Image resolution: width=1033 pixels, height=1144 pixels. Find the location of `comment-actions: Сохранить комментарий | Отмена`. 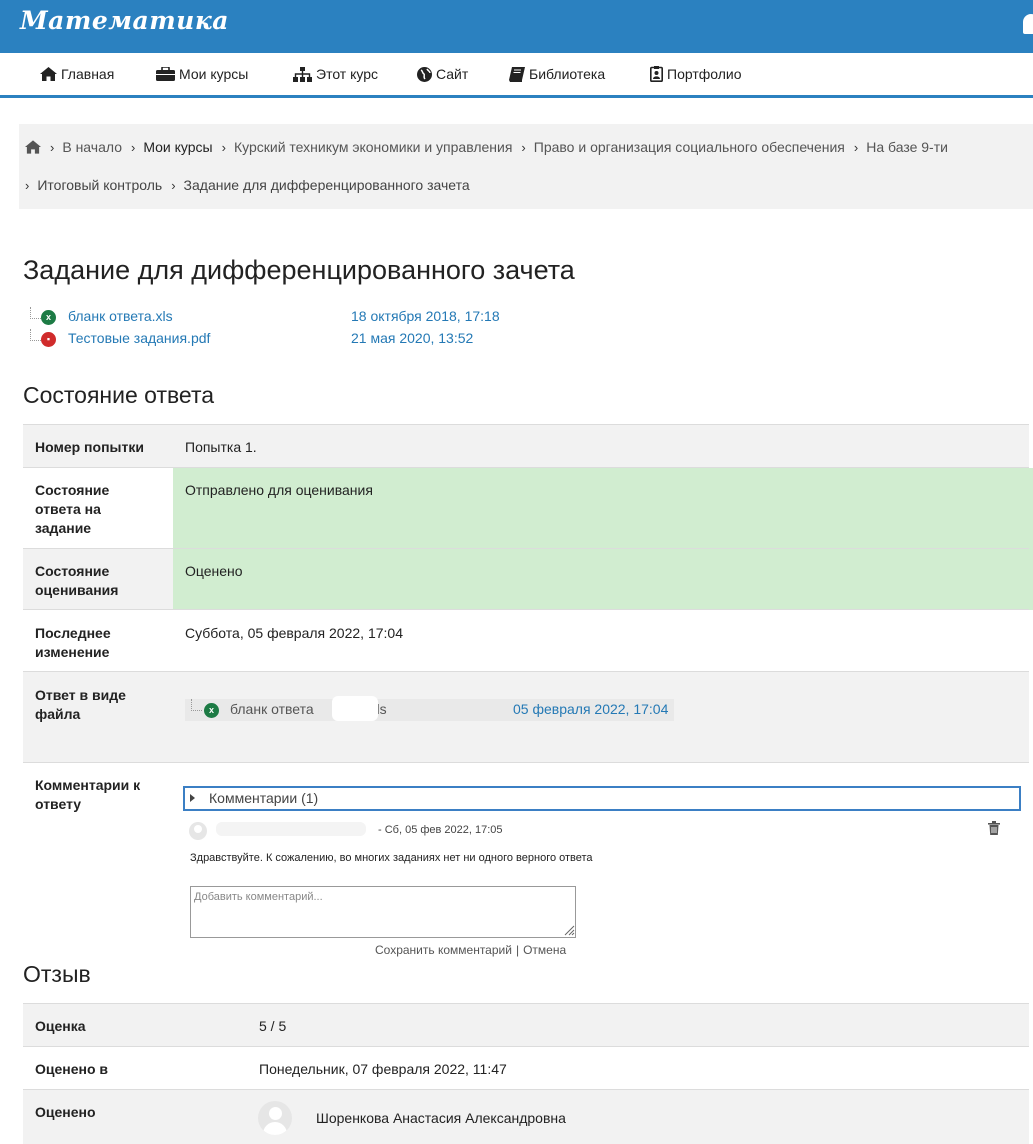

comment-actions: Сохранить комментарий | Отмена is located at coordinates (470, 950).